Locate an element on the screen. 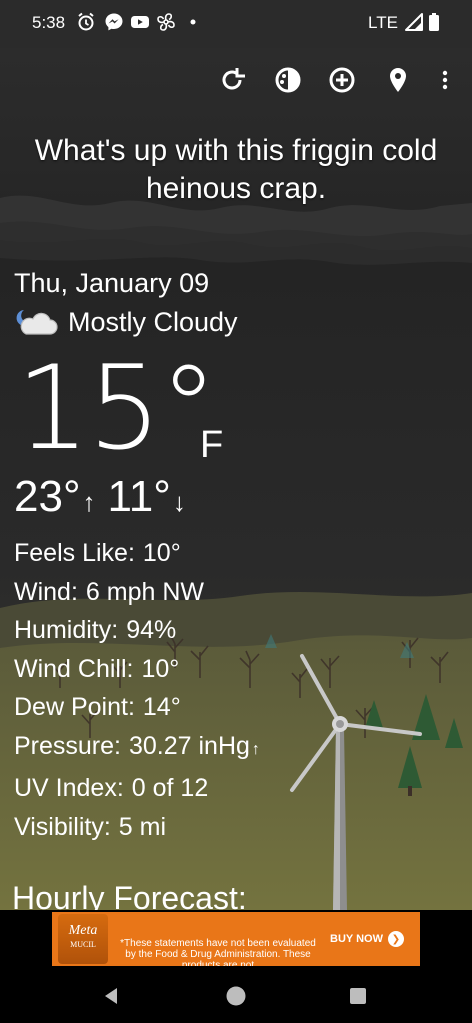 The image size is (472, 1023). high-arrow-icon: ↑ is located at coordinates (89, 502).